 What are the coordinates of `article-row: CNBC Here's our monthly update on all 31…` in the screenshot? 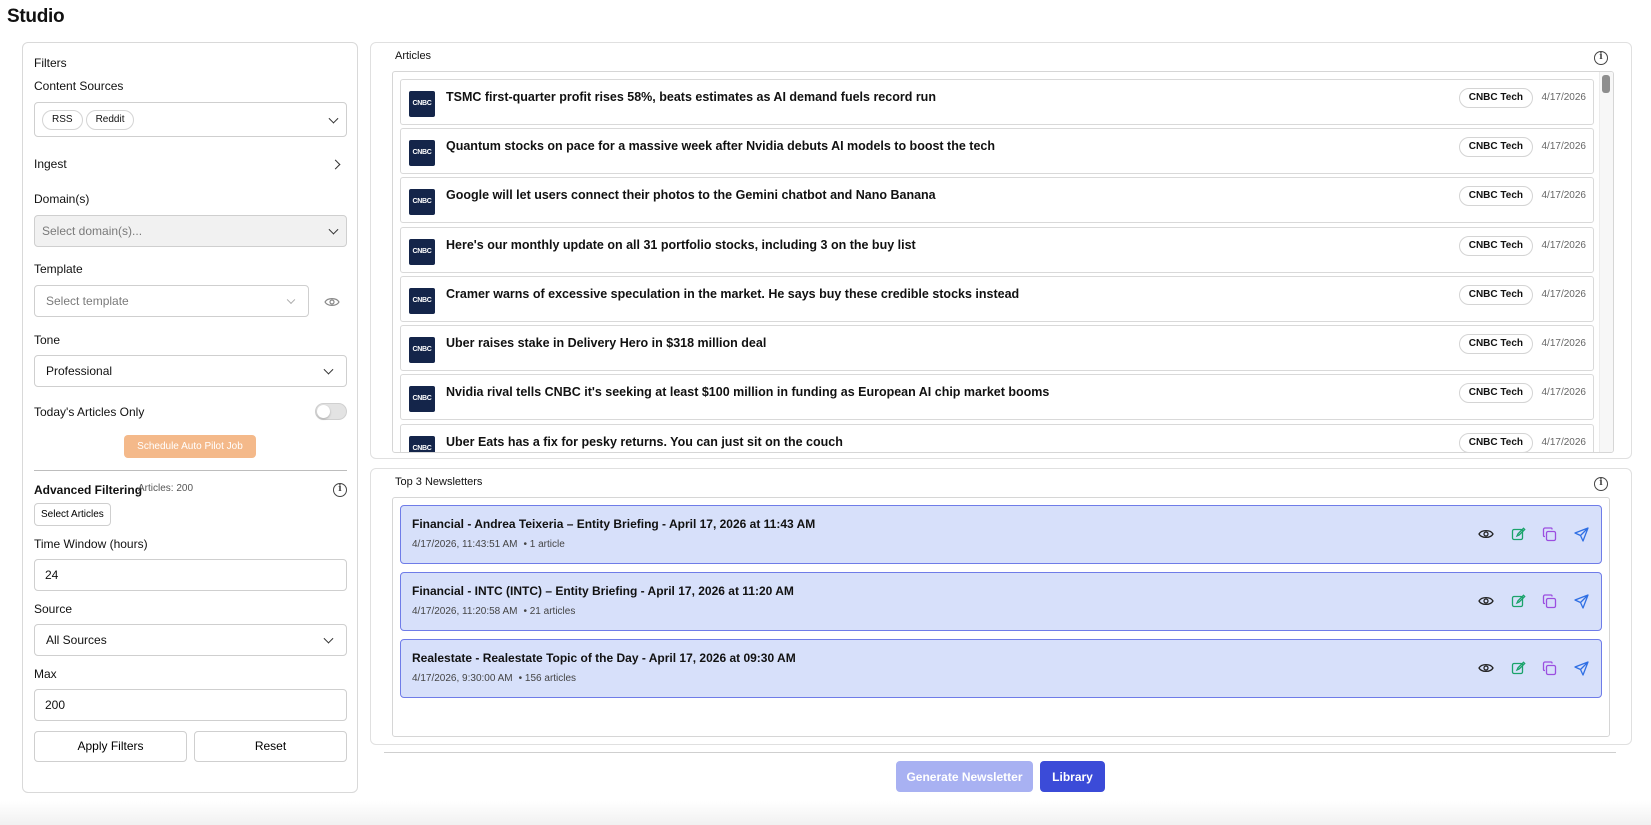 It's located at (997, 250).